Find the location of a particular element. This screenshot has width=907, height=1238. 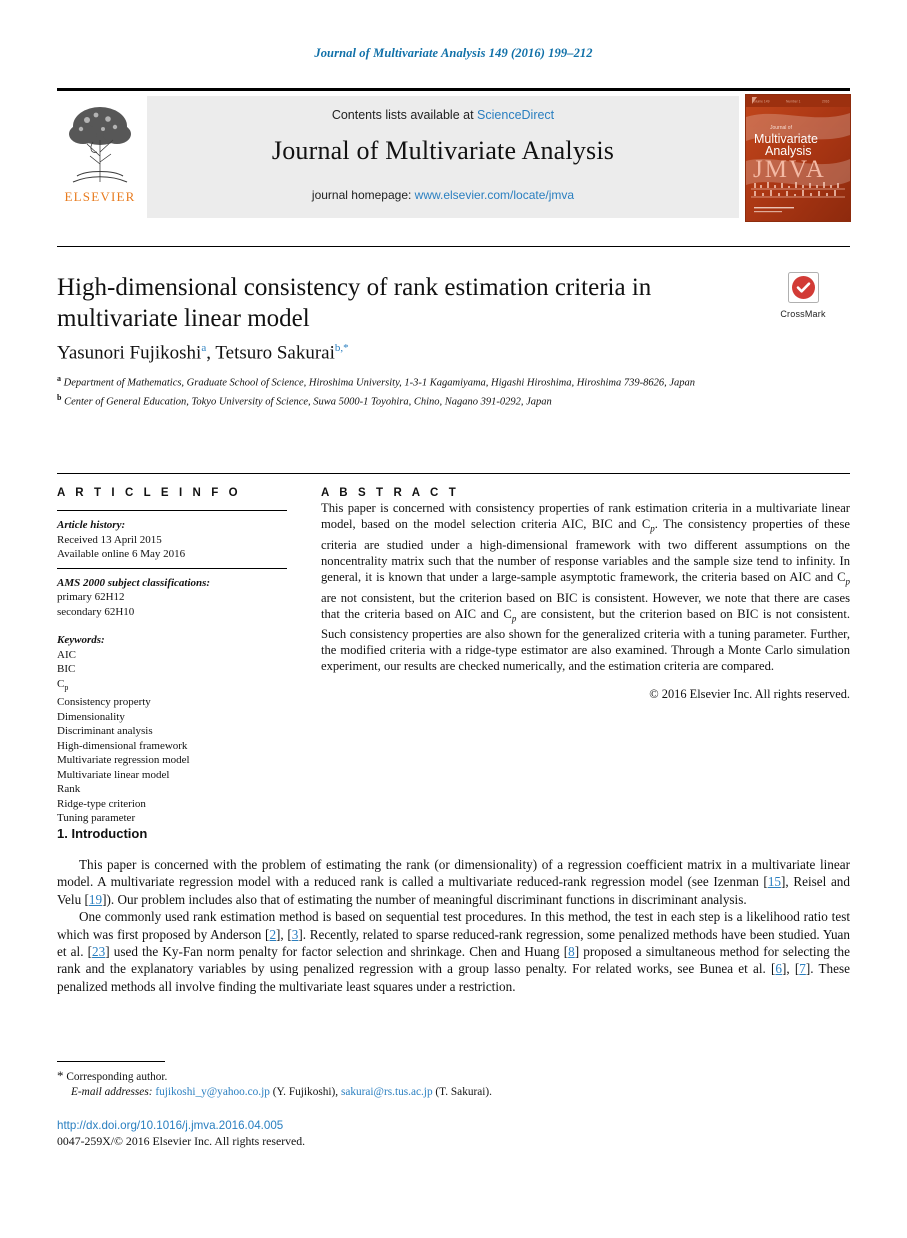

keyword-item: Cp is located at coordinates (63, 684).